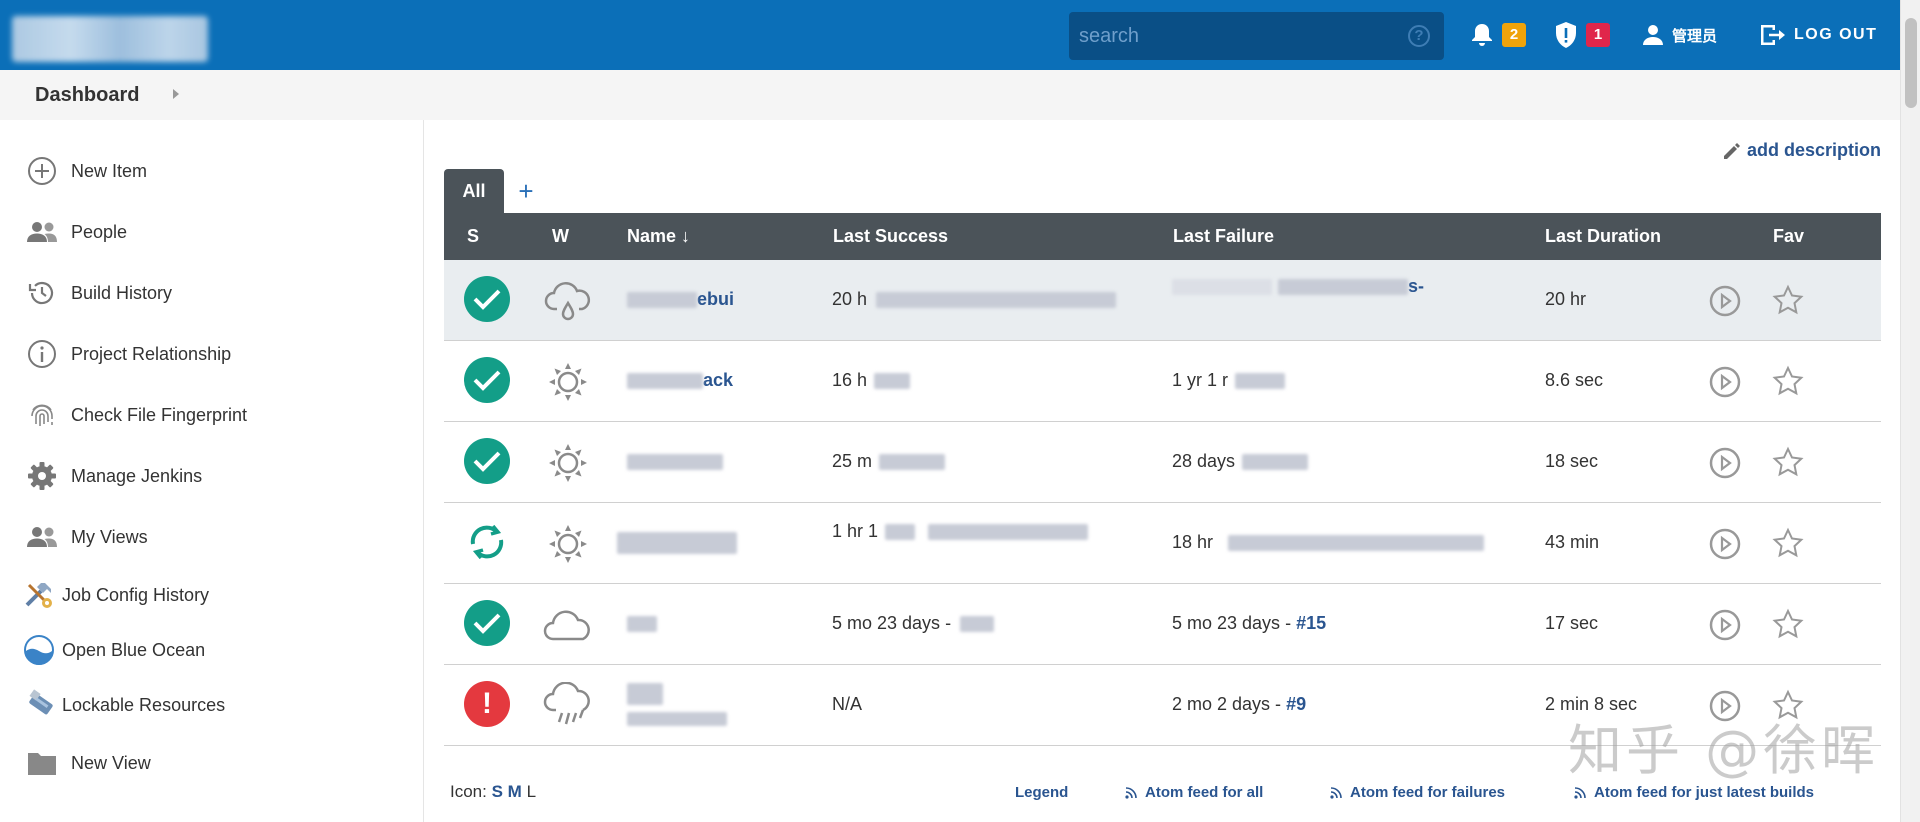 The image size is (1920, 822). I want to click on sidebar-item-manage-jenkins: Manage Jenkins, so click(113, 476).